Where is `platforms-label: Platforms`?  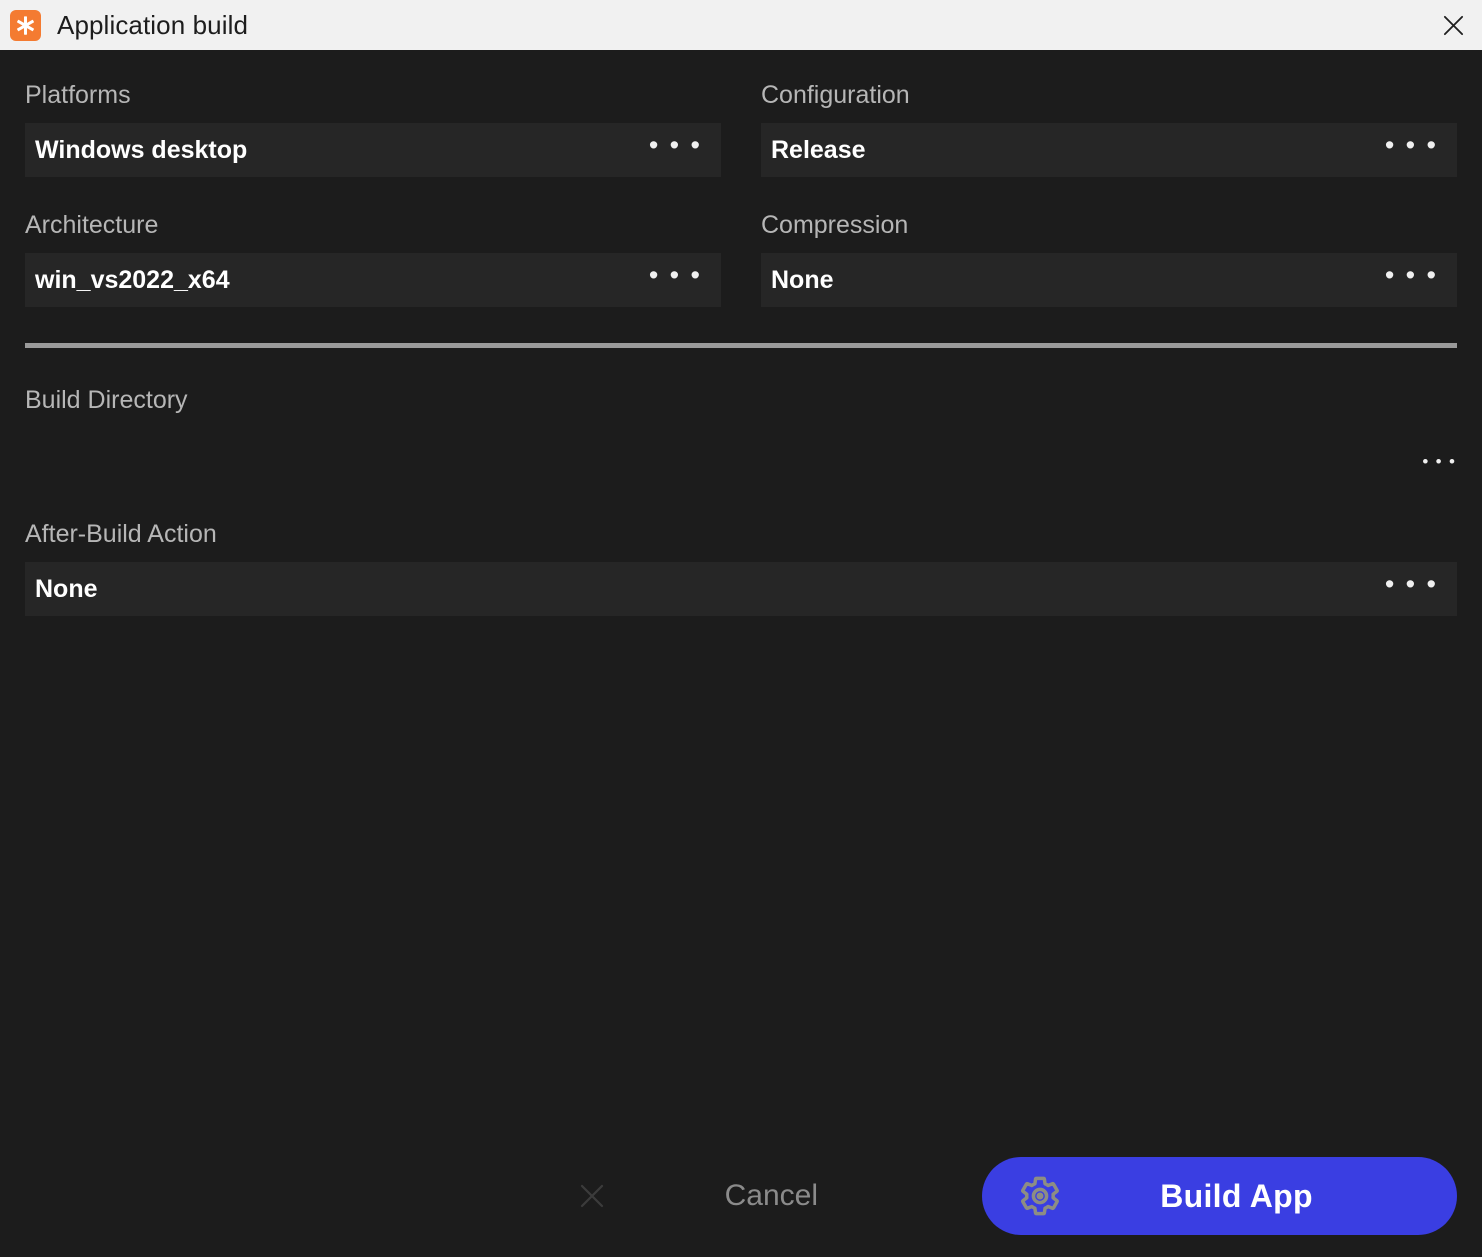 platforms-label: Platforms is located at coordinates (78, 95).